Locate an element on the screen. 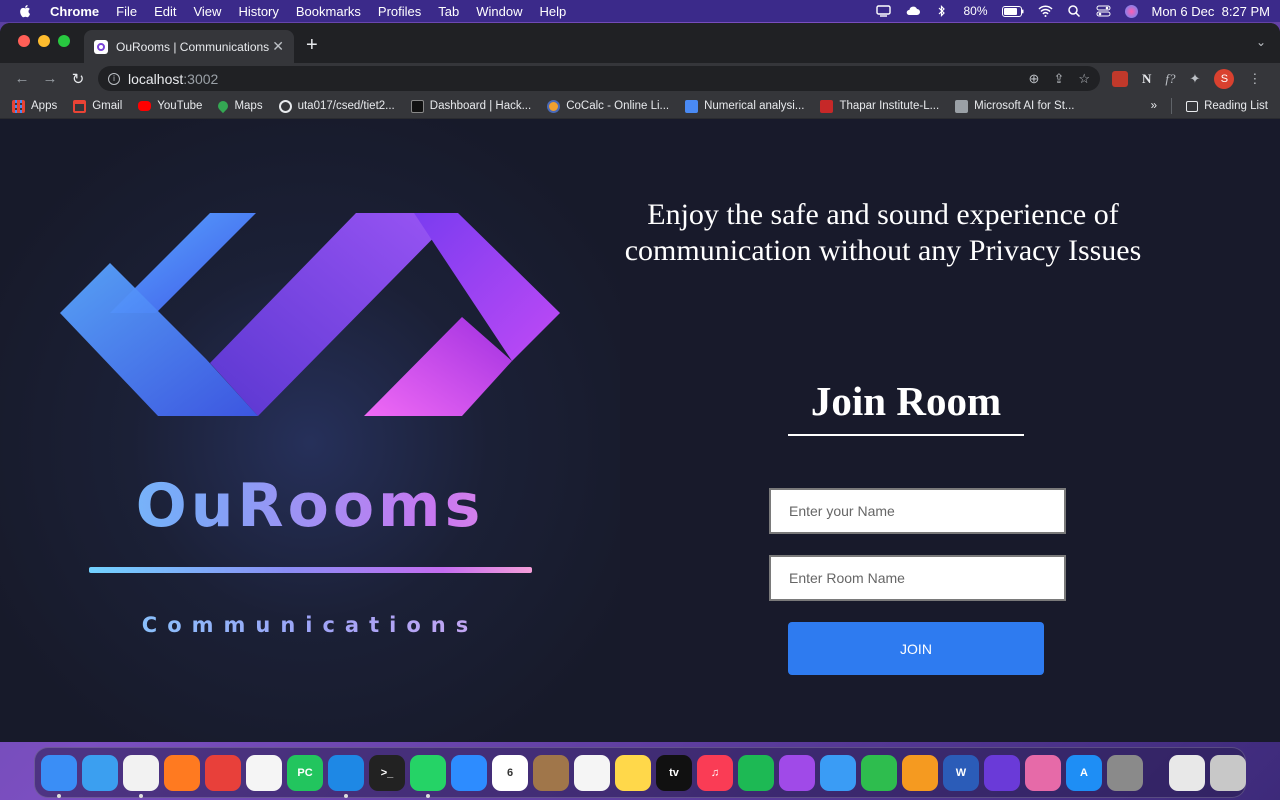 The width and height of the screenshot is (1280, 800). fullscreen-window-button is located at coordinates (64, 41).